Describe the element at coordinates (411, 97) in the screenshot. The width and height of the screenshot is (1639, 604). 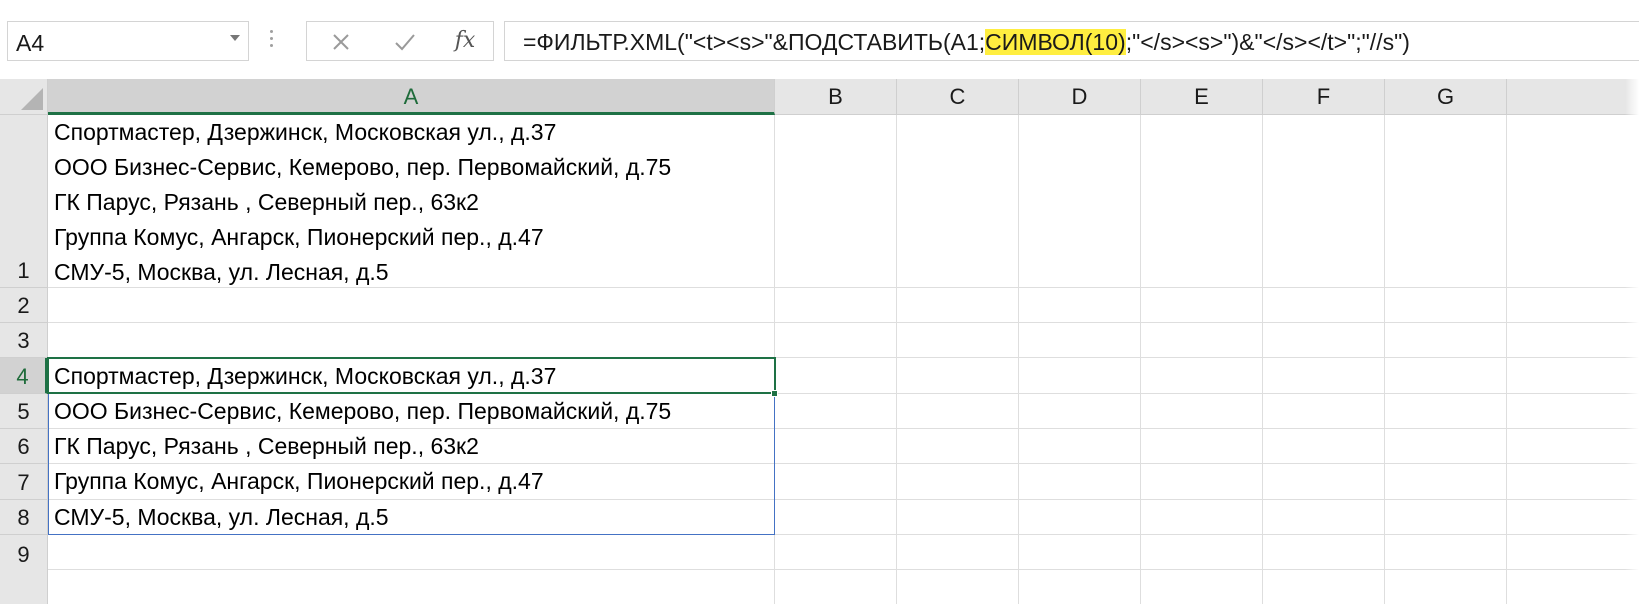
I see `column-header-a: A` at that location.